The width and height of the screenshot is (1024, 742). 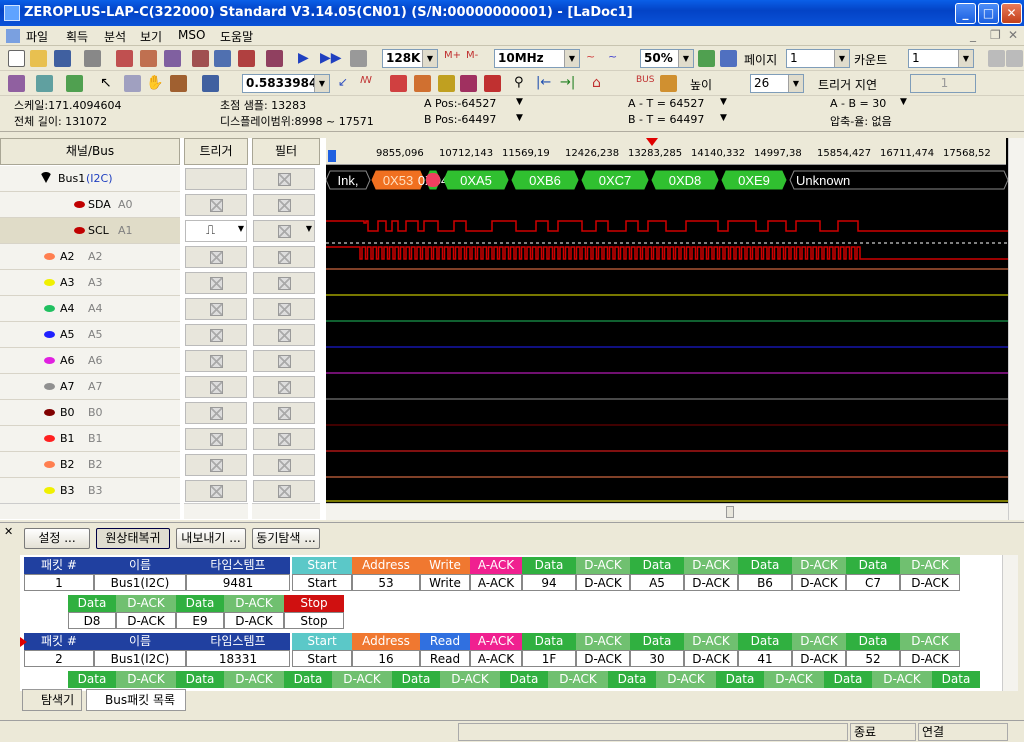 What do you see at coordinates (965, 13) in the screenshot?
I see `minimize-button: _` at bounding box center [965, 13].